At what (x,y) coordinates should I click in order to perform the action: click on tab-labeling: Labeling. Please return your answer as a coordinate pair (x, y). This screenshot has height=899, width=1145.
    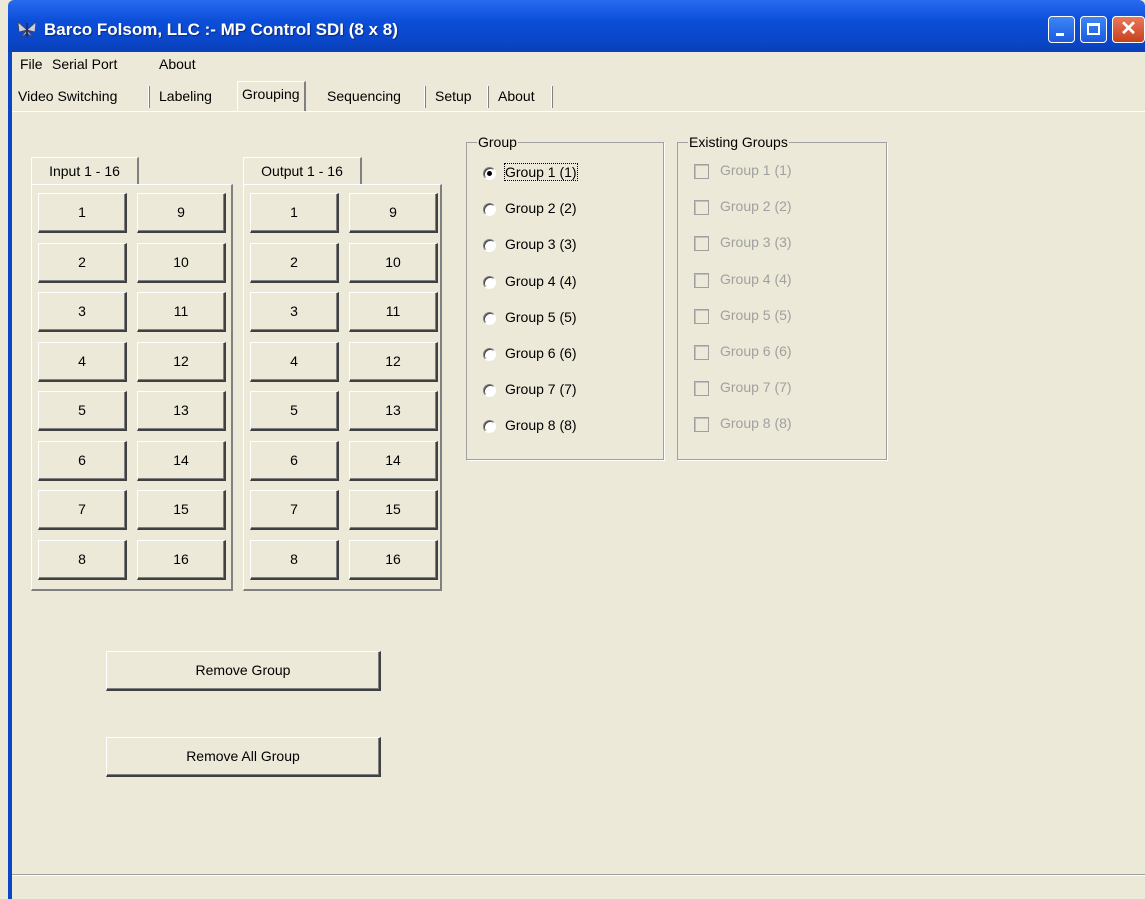
    Looking at the image, I should click on (185, 97).